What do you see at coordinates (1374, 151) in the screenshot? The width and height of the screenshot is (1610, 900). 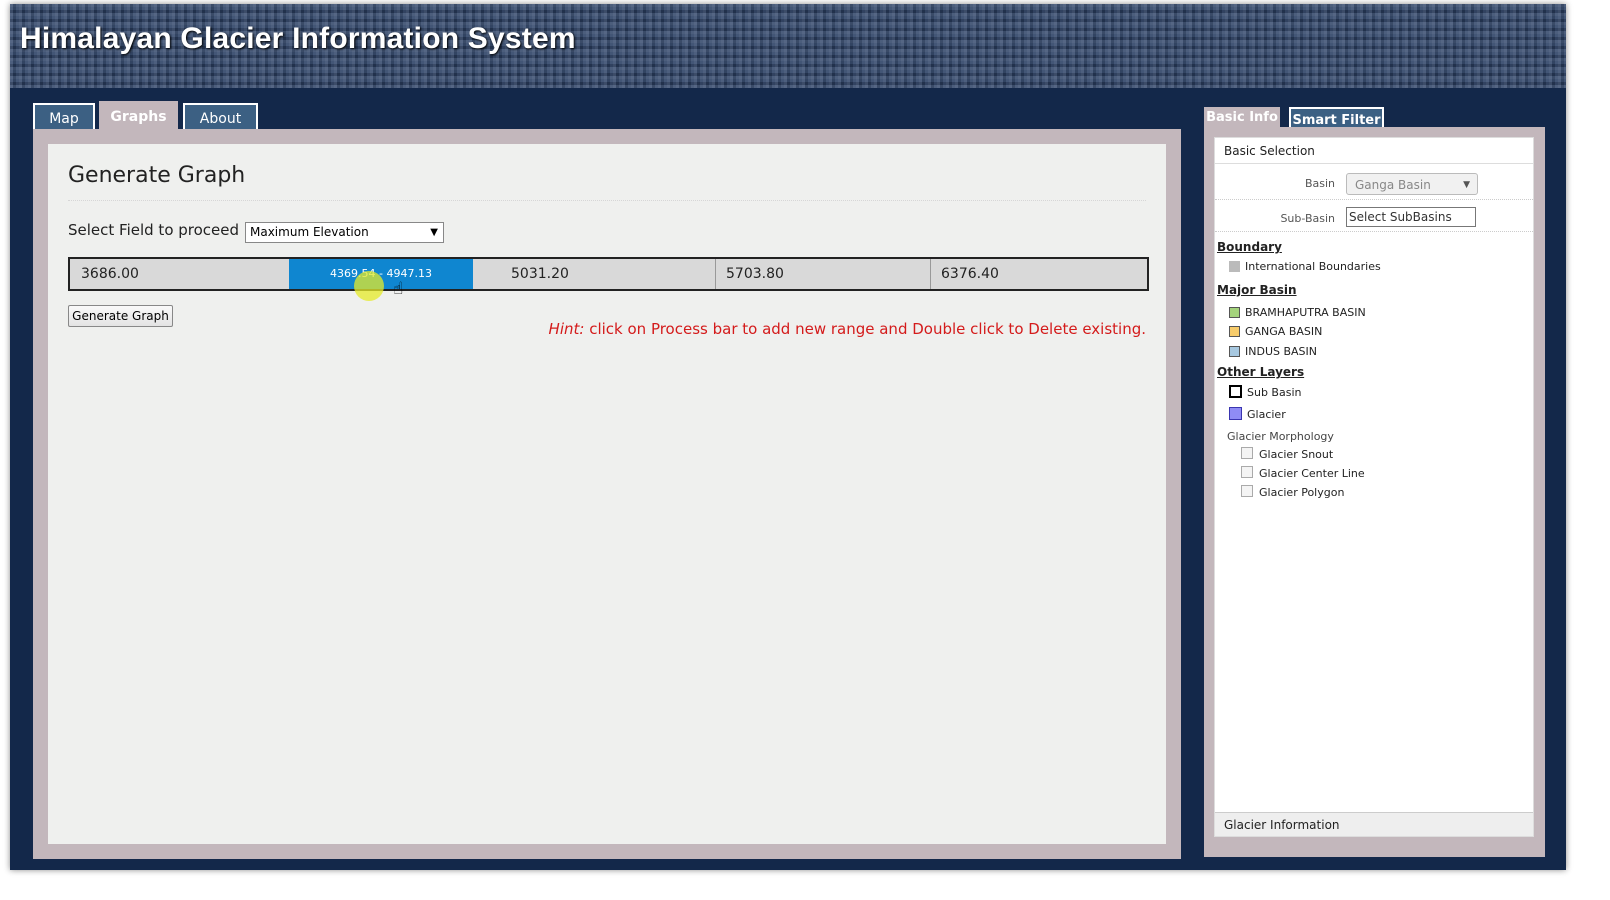 I see `basic-selection-header: Basic Selection` at bounding box center [1374, 151].